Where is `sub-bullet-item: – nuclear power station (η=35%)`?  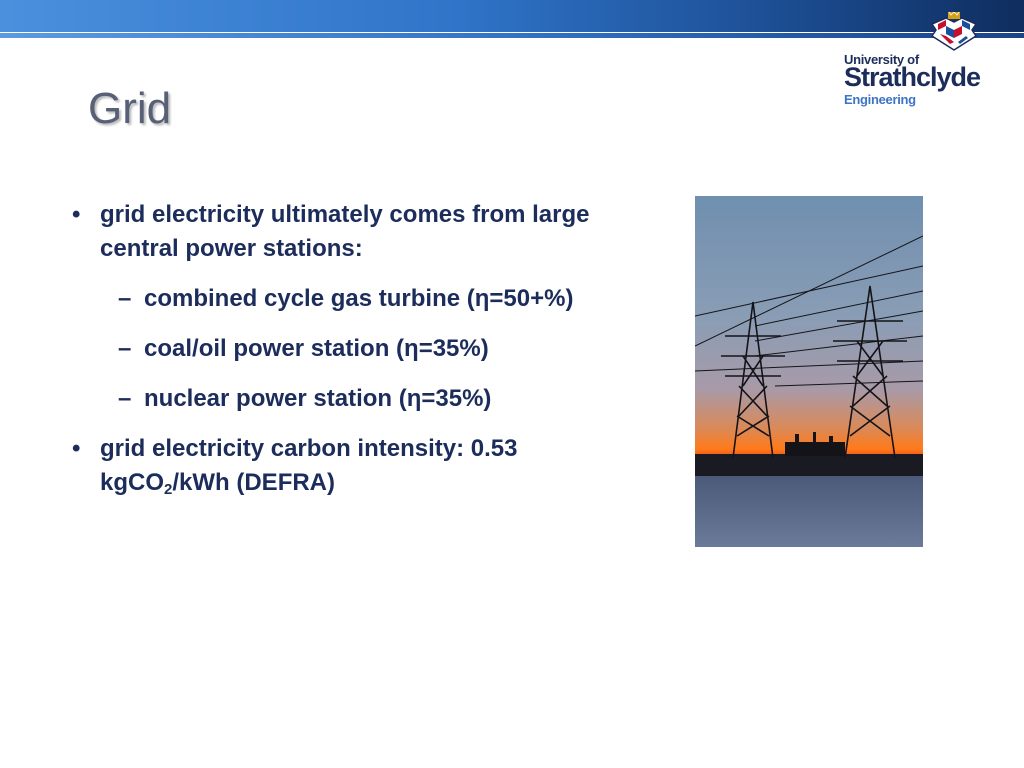
sub-bullet-item: – nuclear power station (η=35%) is located at coordinates (352, 399).